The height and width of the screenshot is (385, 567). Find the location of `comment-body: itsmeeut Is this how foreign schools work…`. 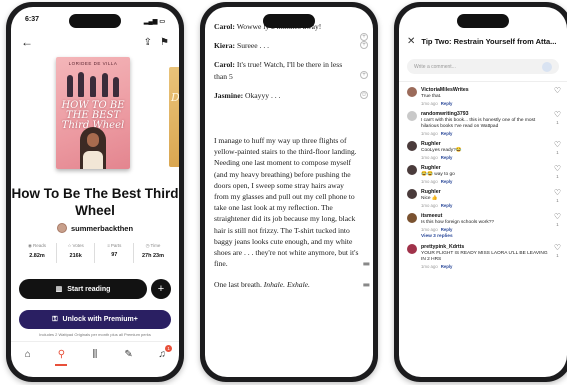

comment-body: itsmeeut Is this how foreign schools work… is located at coordinates (485, 226).